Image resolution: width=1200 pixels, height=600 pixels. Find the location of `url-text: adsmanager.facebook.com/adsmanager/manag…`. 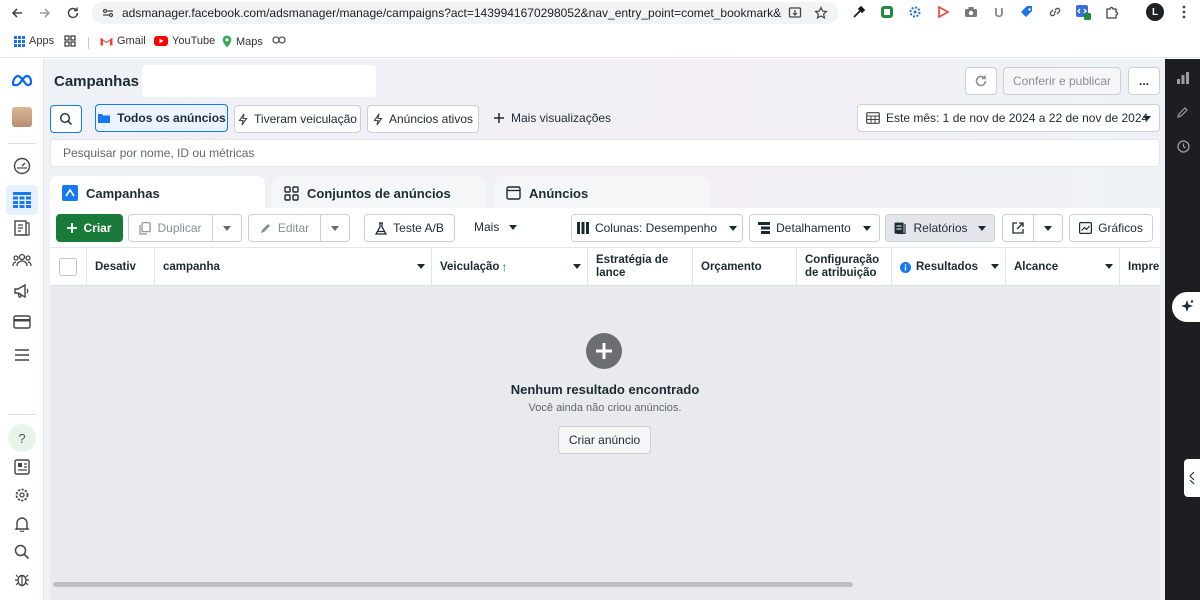

url-text: adsmanager.facebook.com/adsmanager/manag… is located at coordinates (452, 13).